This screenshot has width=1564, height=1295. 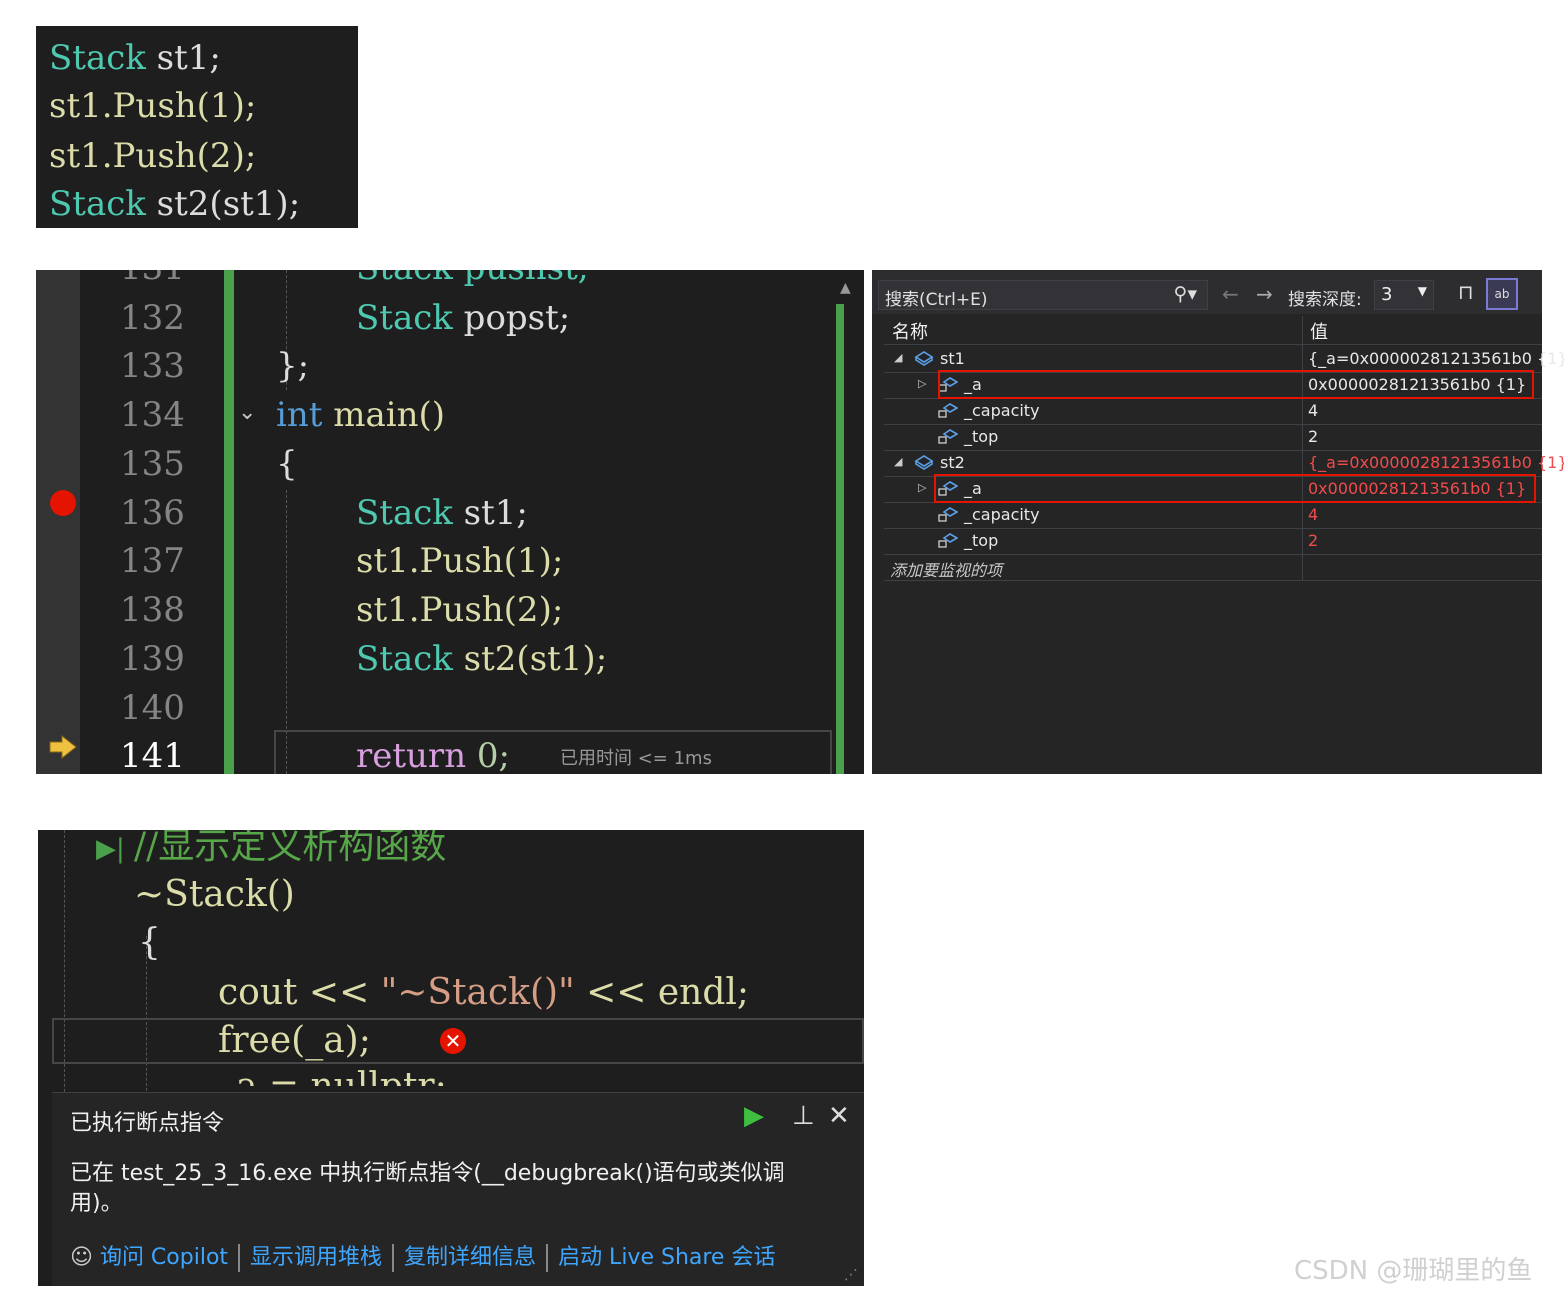 What do you see at coordinates (1230, 294) in the screenshot?
I see `back-arrow-icon: ←` at bounding box center [1230, 294].